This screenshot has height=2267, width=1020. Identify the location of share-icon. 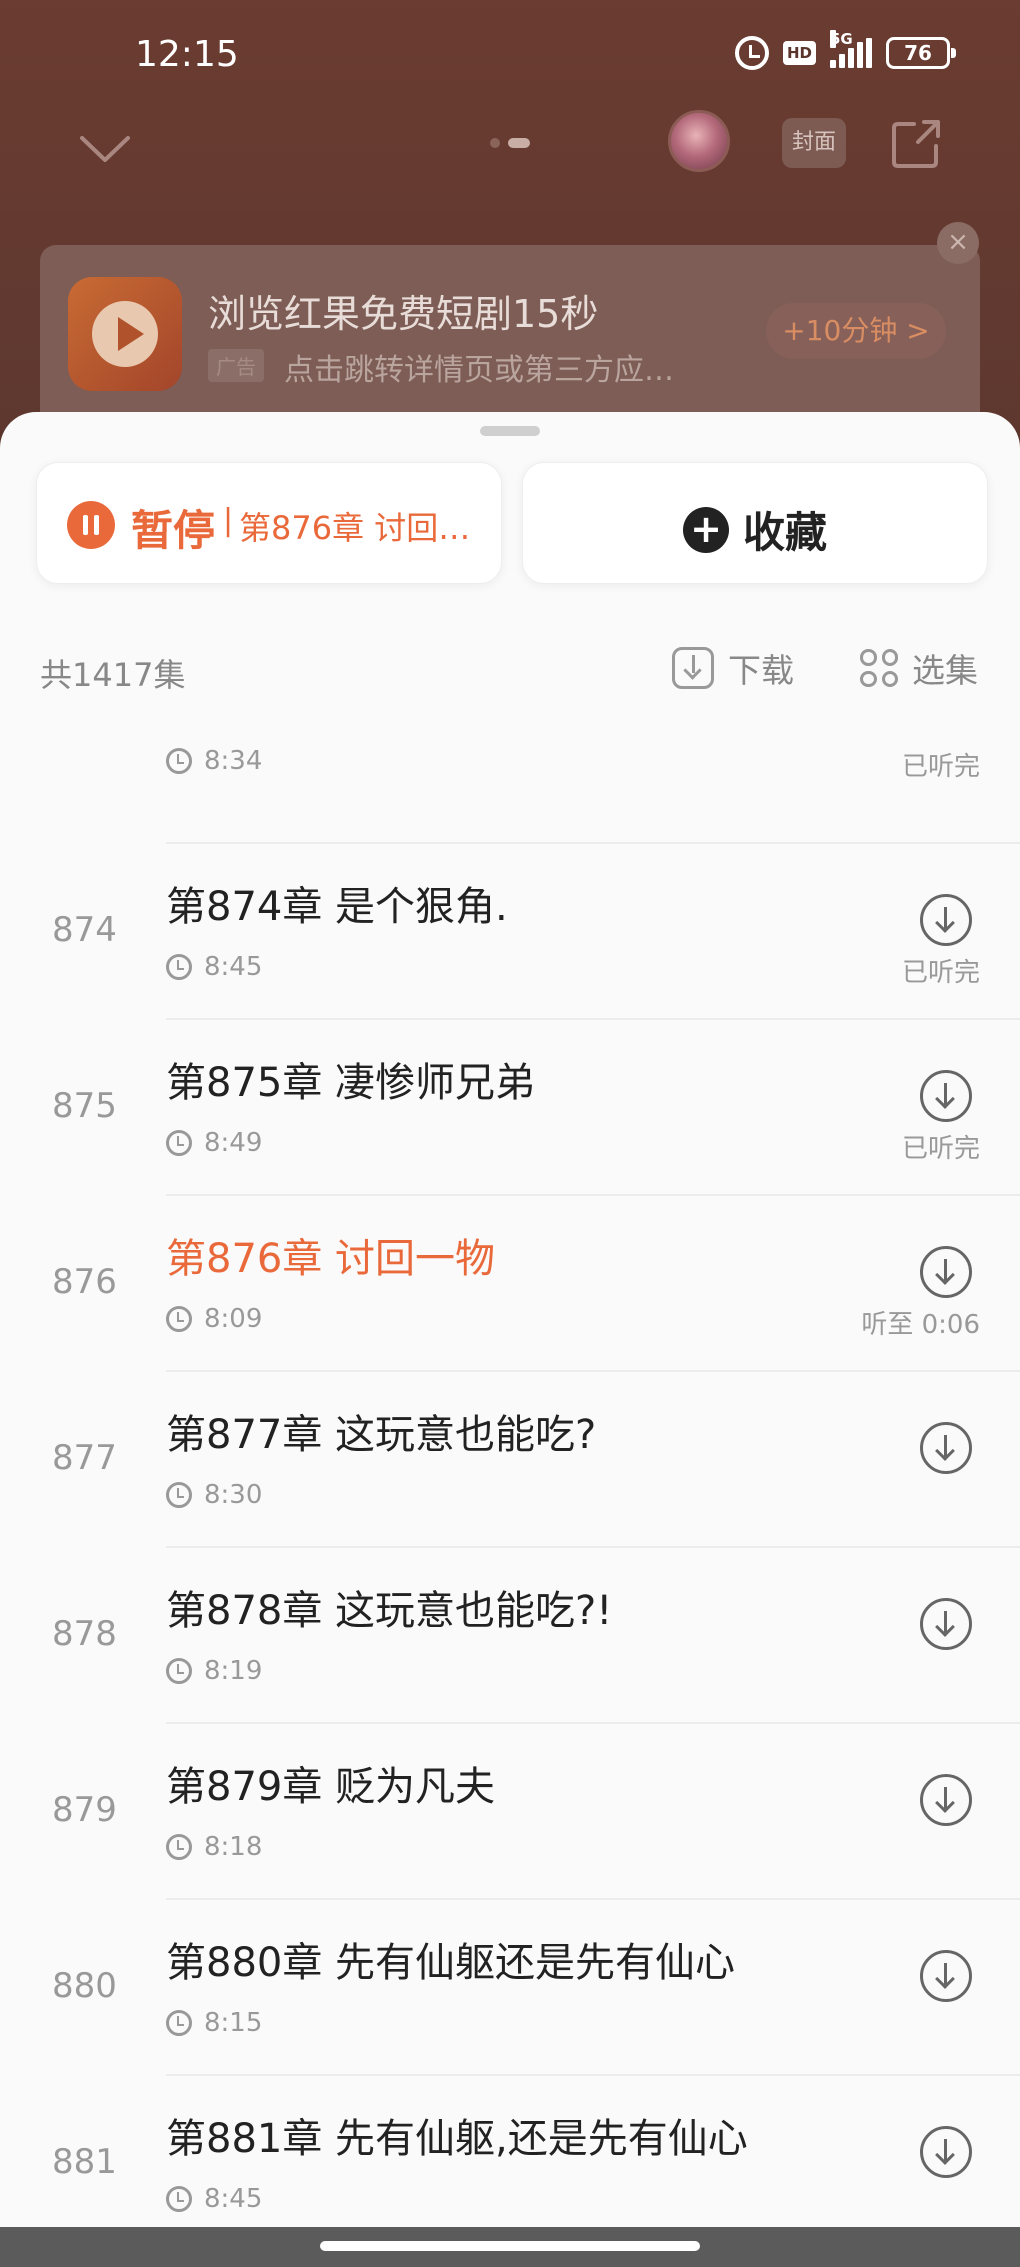
(916, 144).